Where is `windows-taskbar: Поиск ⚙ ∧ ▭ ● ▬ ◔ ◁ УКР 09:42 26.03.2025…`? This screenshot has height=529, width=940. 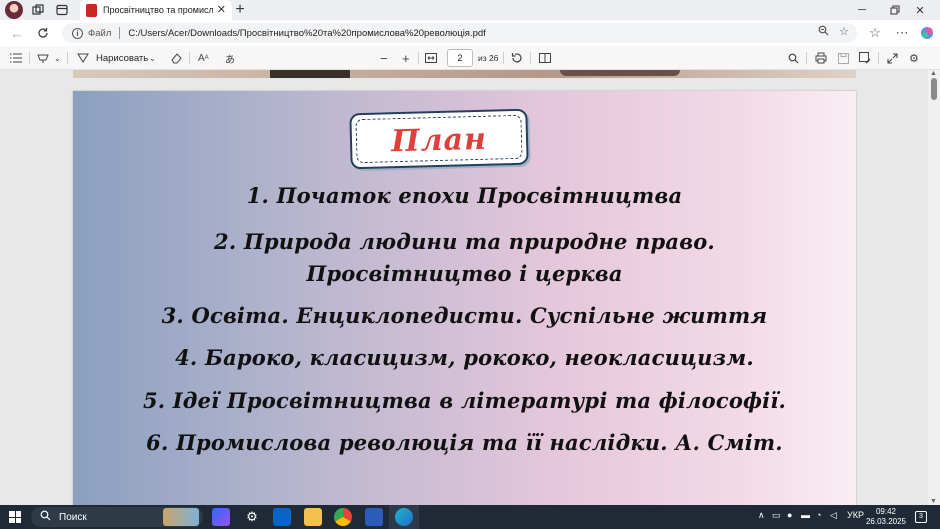 windows-taskbar: Поиск ⚙ ∧ ▭ ● ▬ ◔ ◁ УКР 09:42 26.03.2025… is located at coordinates (470, 517).